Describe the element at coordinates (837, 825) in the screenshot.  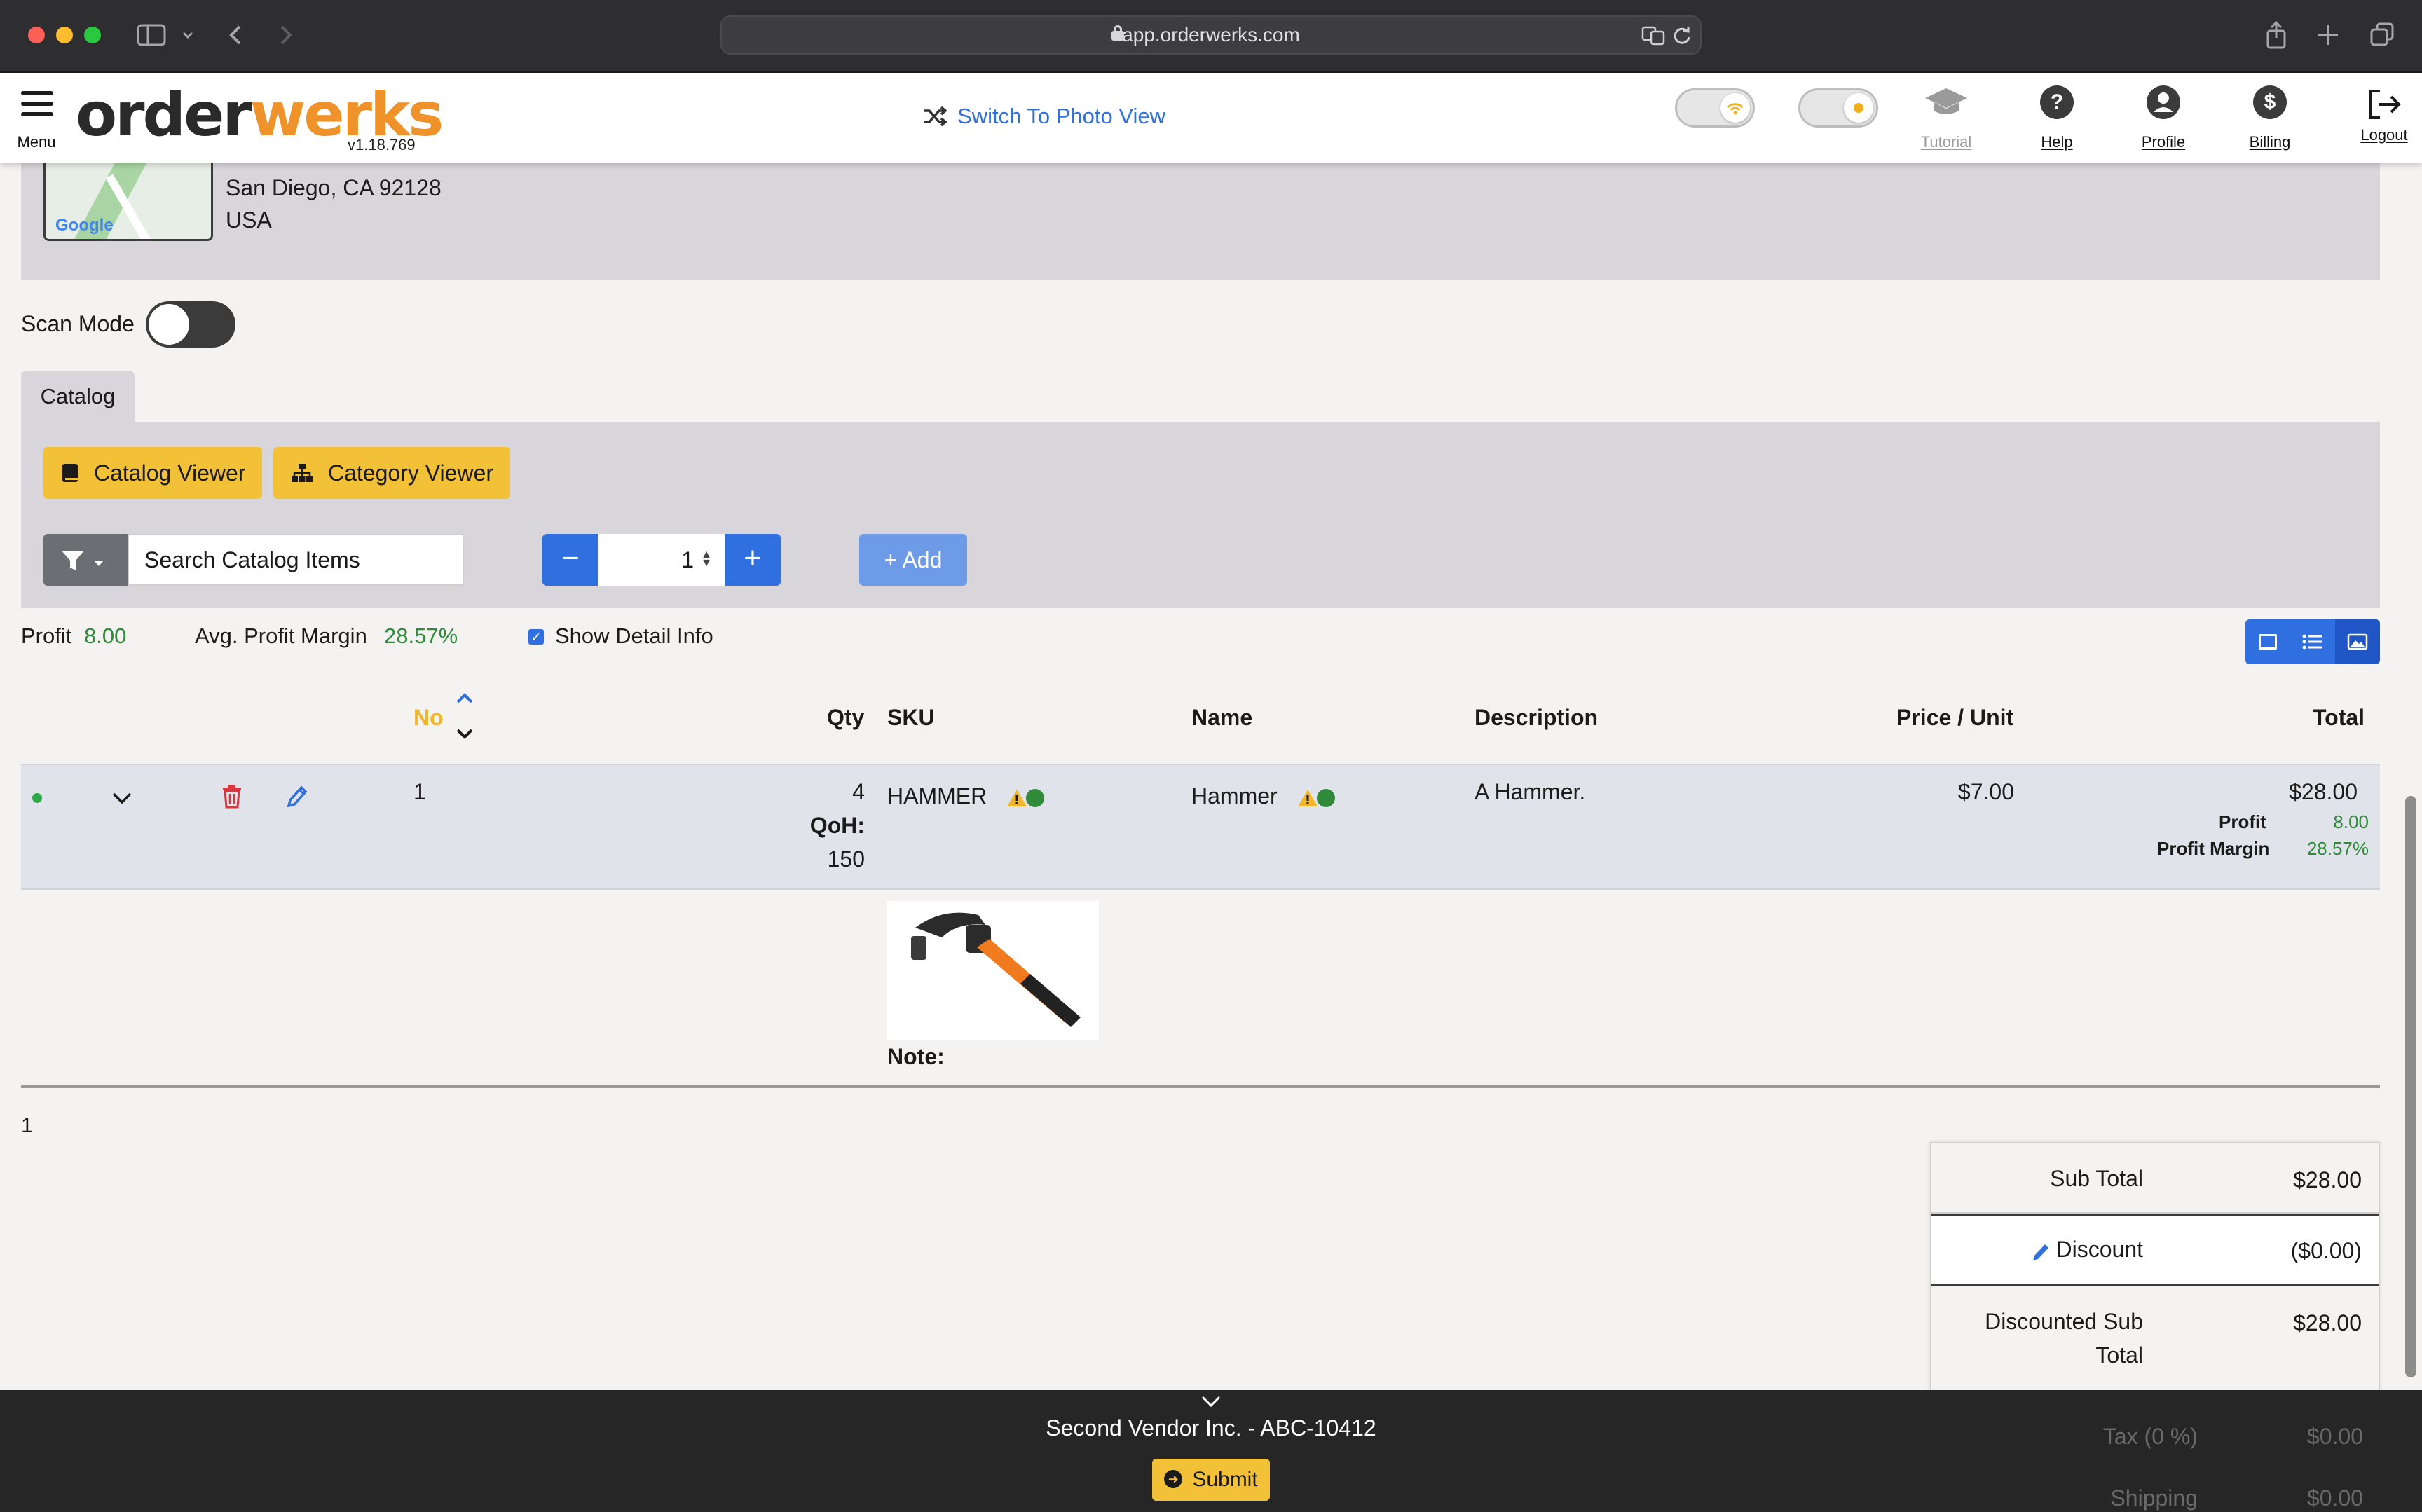
I see `row-qoh-label: QoH:` at that location.